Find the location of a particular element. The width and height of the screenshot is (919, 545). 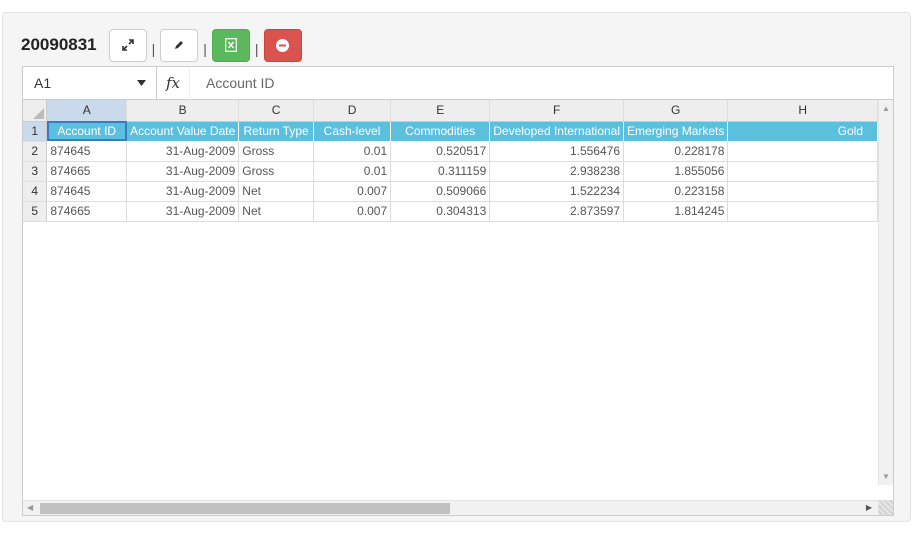

table-cell: 1.855056 is located at coordinates (676, 171).